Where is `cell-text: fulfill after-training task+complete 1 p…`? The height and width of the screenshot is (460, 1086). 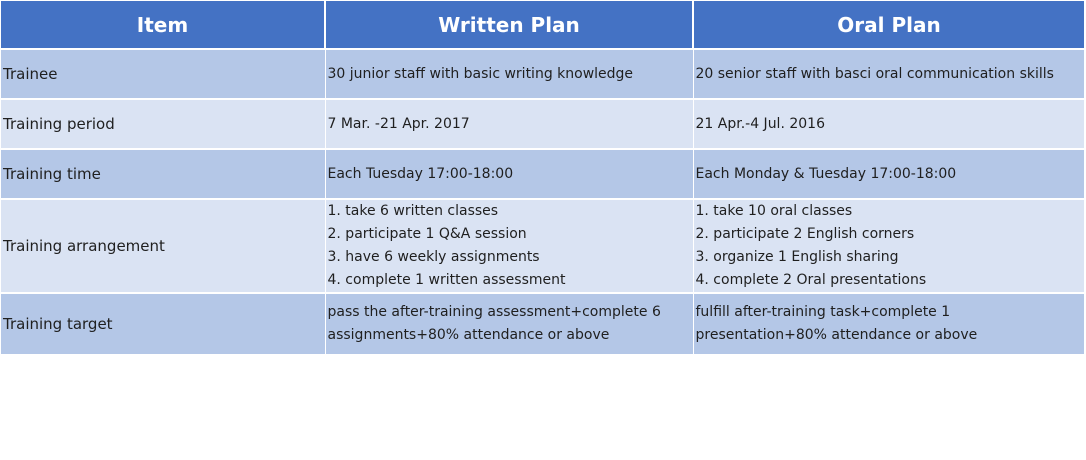
cell-text: fulfill after-training task+complete 1 p… is located at coordinates (836, 323).